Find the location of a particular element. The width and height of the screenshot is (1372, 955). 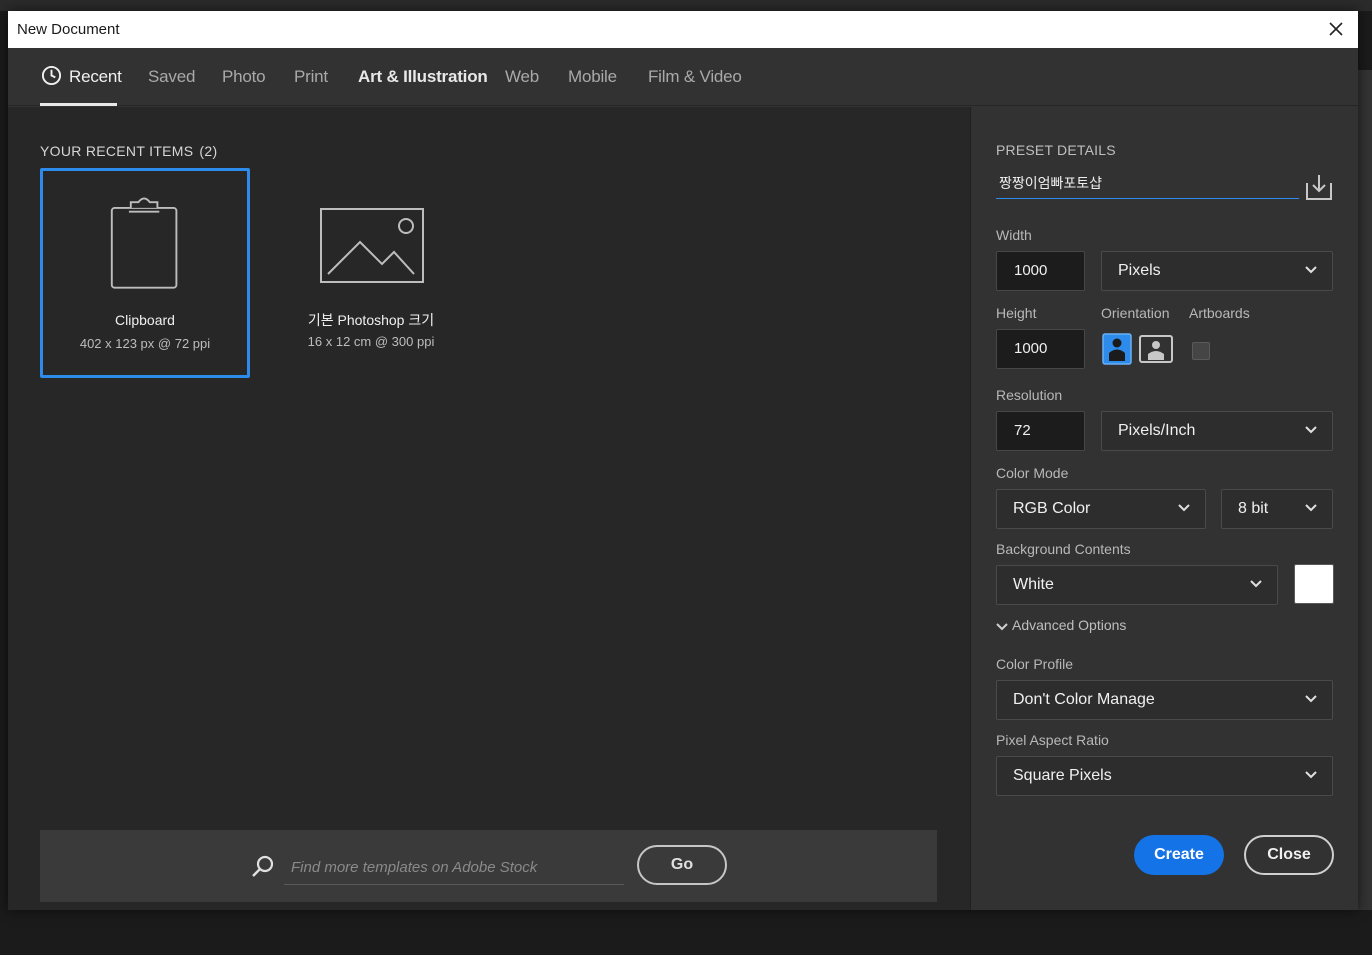

clock-icon is located at coordinates (51, 75).